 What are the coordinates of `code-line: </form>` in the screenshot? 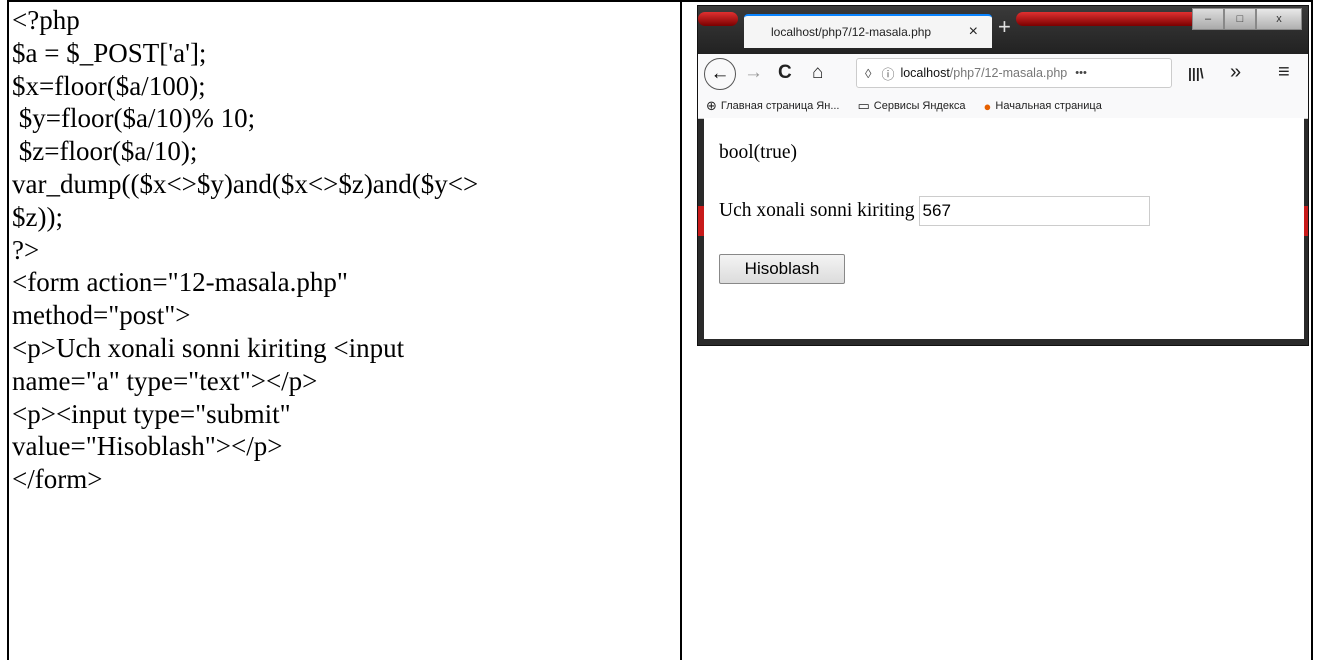 It's located at (57, 479).